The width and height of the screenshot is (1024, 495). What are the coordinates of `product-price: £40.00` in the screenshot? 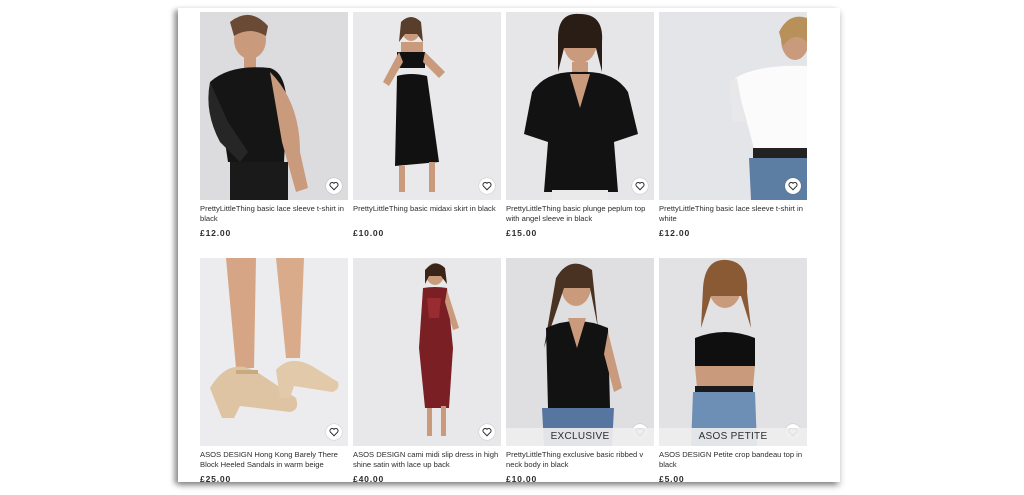 It's located at (369, 478).